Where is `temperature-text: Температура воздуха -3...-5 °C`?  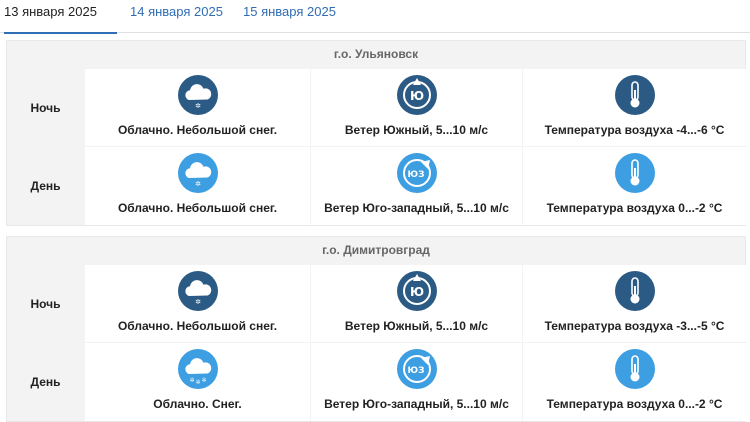 temperature-text: Температура воздуха -3...-5 °C is located at coordinates (634, 326).